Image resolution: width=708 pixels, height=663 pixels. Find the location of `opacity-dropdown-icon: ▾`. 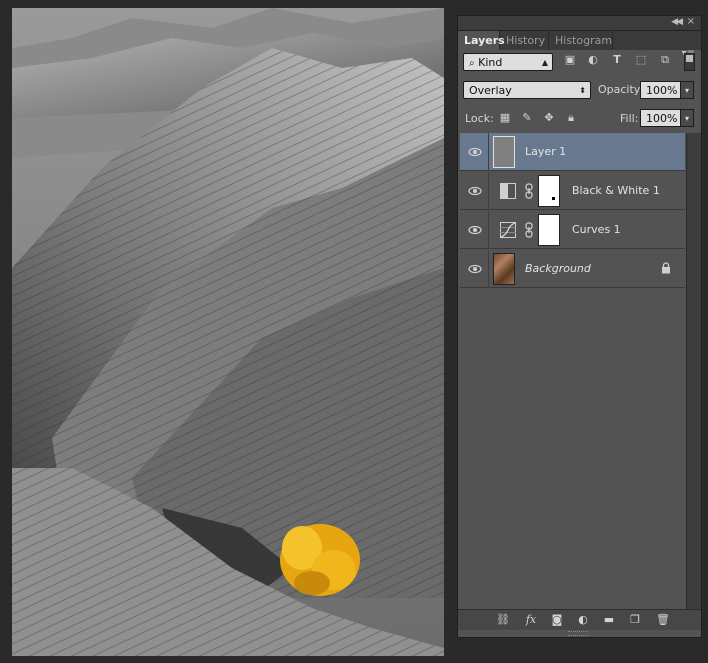

opacity-dropdown-icon: ▾ is located at coordinates (687, 90).